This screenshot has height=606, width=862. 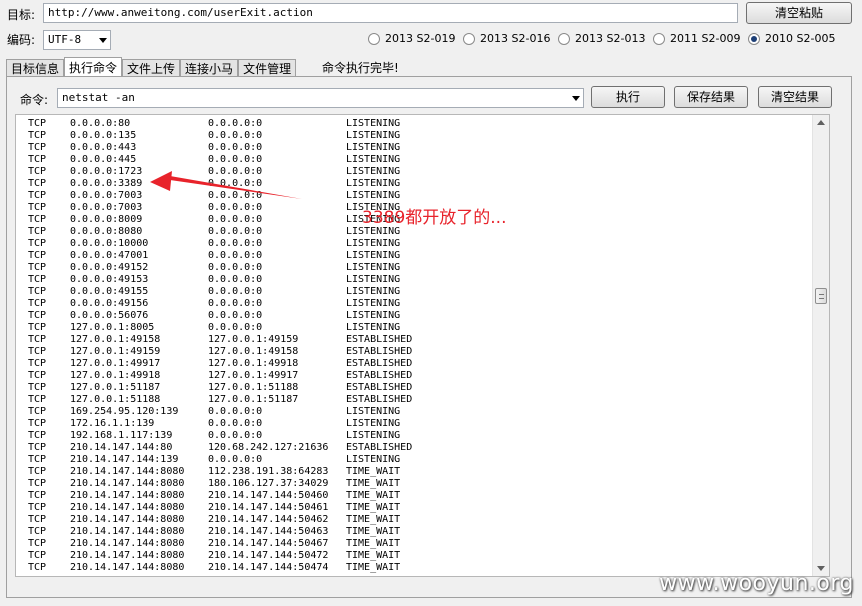 What do you see at coordinates (711, 97) in the screenshot?
I see `save-result-button: 保存结果` at bounding box center [711, 97].